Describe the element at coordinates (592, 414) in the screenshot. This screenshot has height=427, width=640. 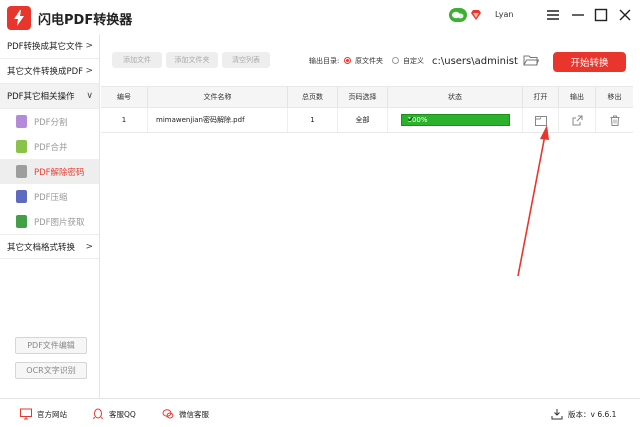
I see `version-label: 版本：v 6.6.1` at that location.